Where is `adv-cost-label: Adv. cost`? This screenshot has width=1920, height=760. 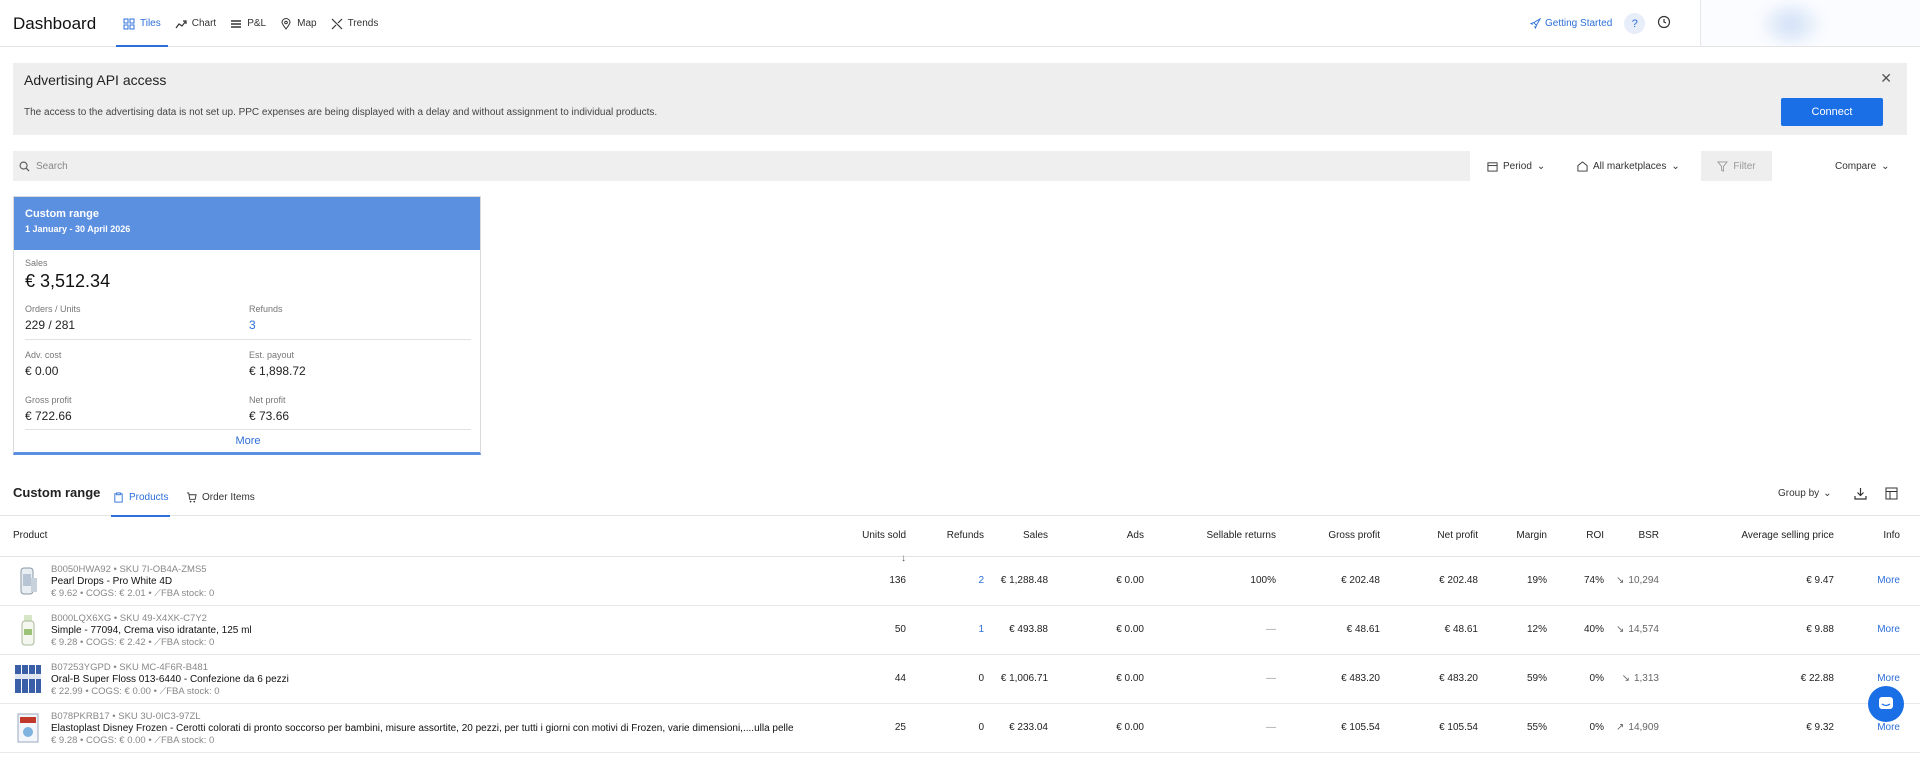 adv-cost-label: Adv. cost is located at coordinates (43, 355).